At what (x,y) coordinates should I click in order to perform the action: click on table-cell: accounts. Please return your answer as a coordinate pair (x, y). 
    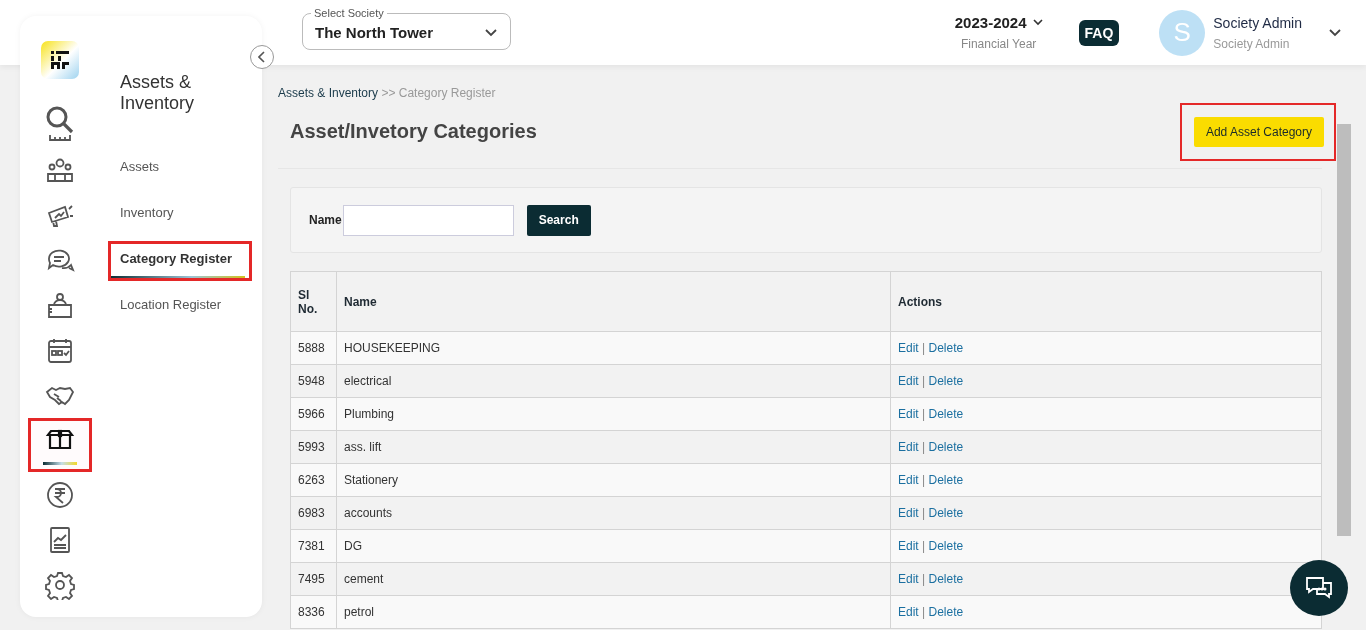
    Looking at the image, I should click on (613, 513).